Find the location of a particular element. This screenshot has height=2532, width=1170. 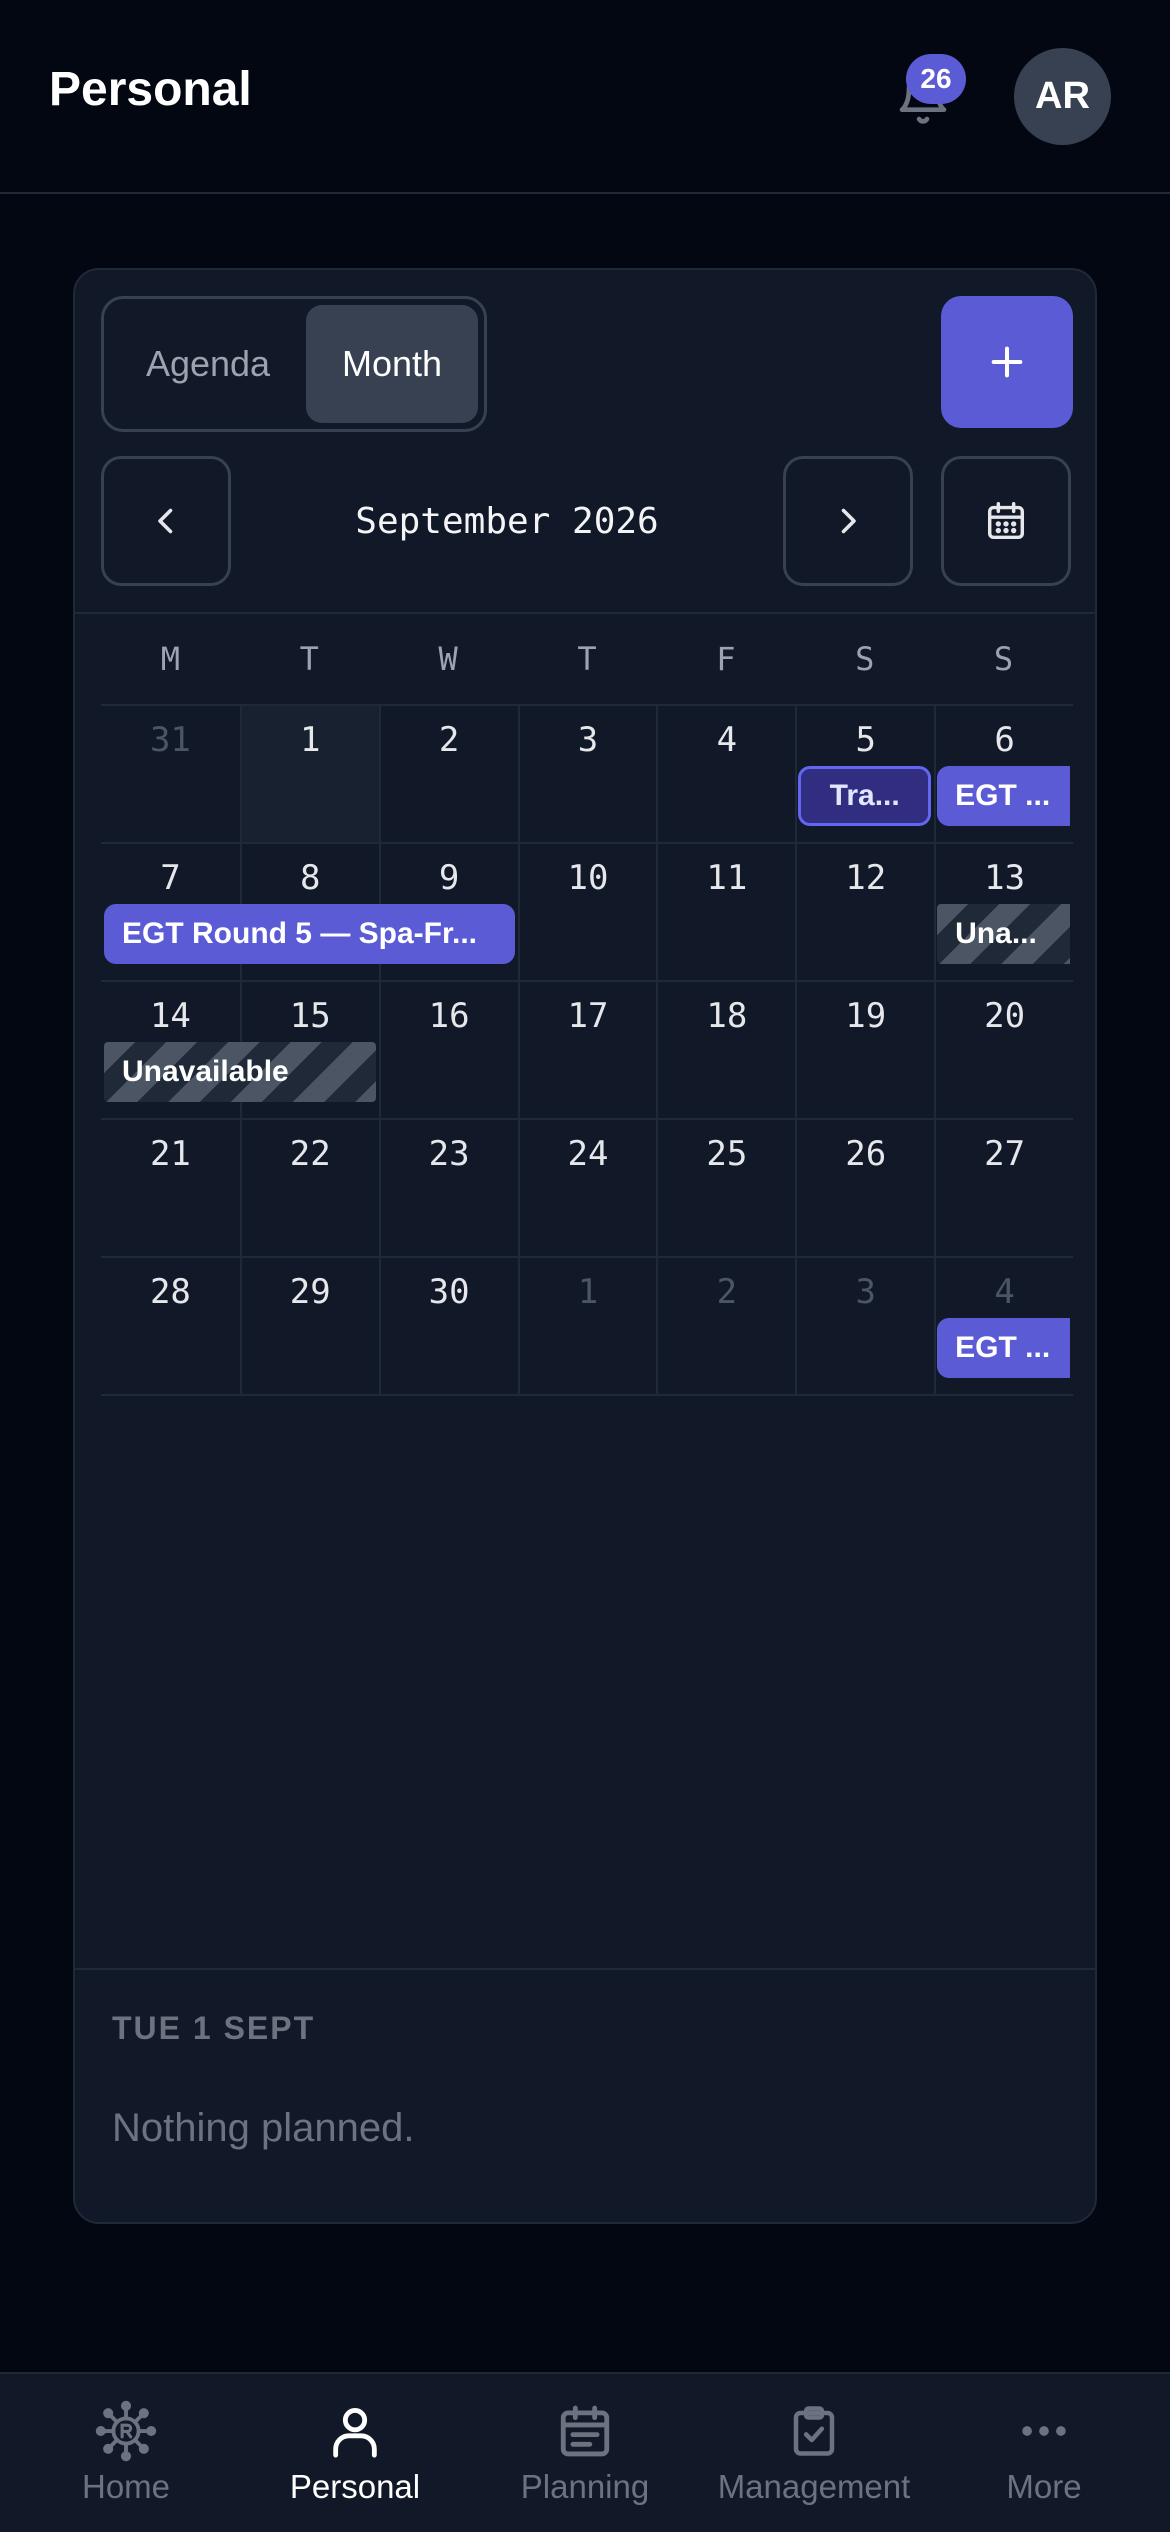

plus-icon is located at coordinates (1007, 362).